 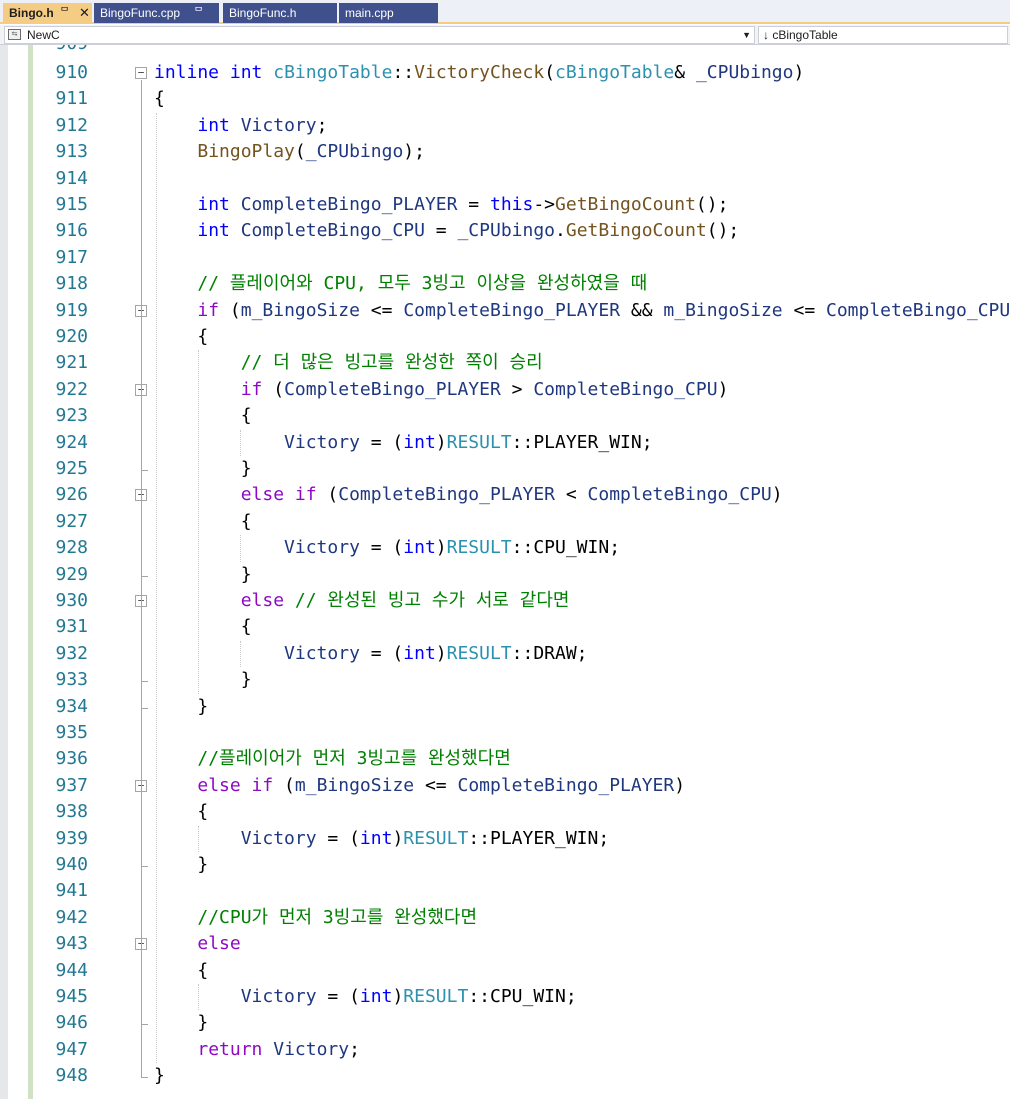 I want to click on line-number: 936, so click(x=71, y=759).